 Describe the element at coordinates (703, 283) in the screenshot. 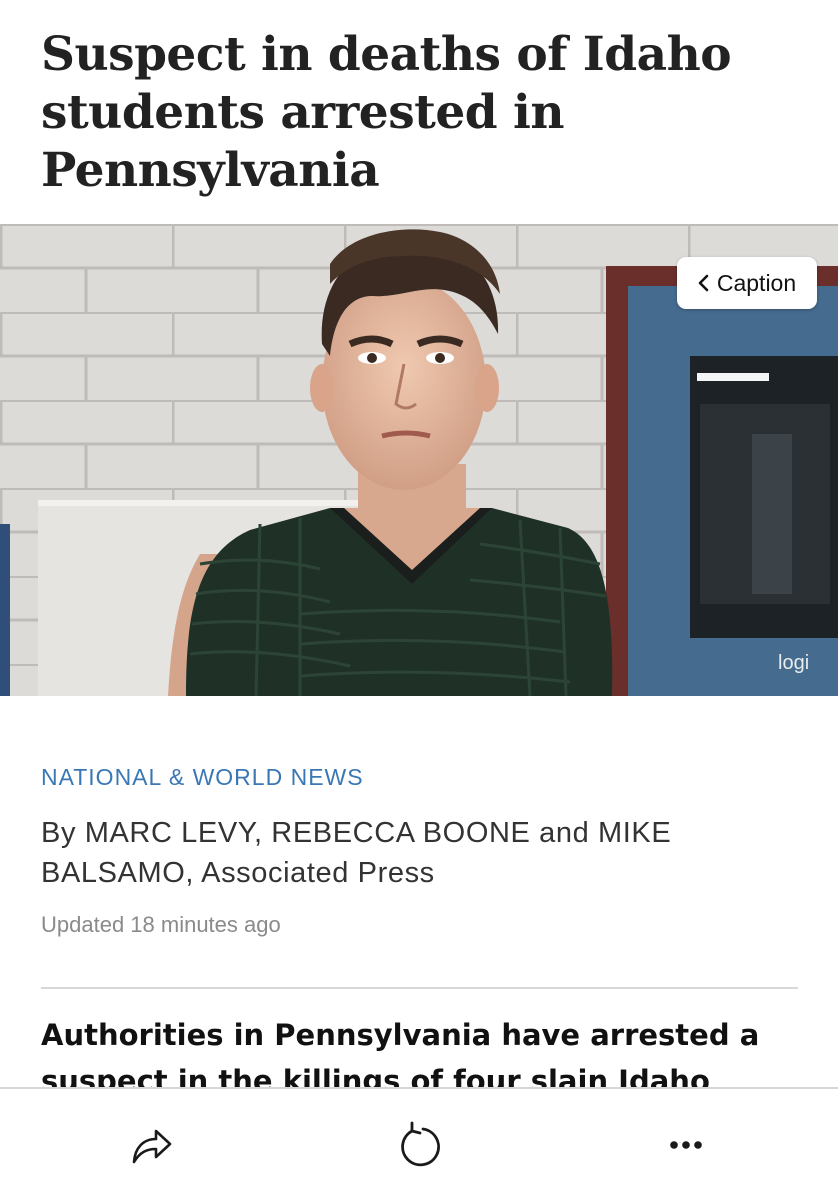

I see `chevron-left-icon` at that location.